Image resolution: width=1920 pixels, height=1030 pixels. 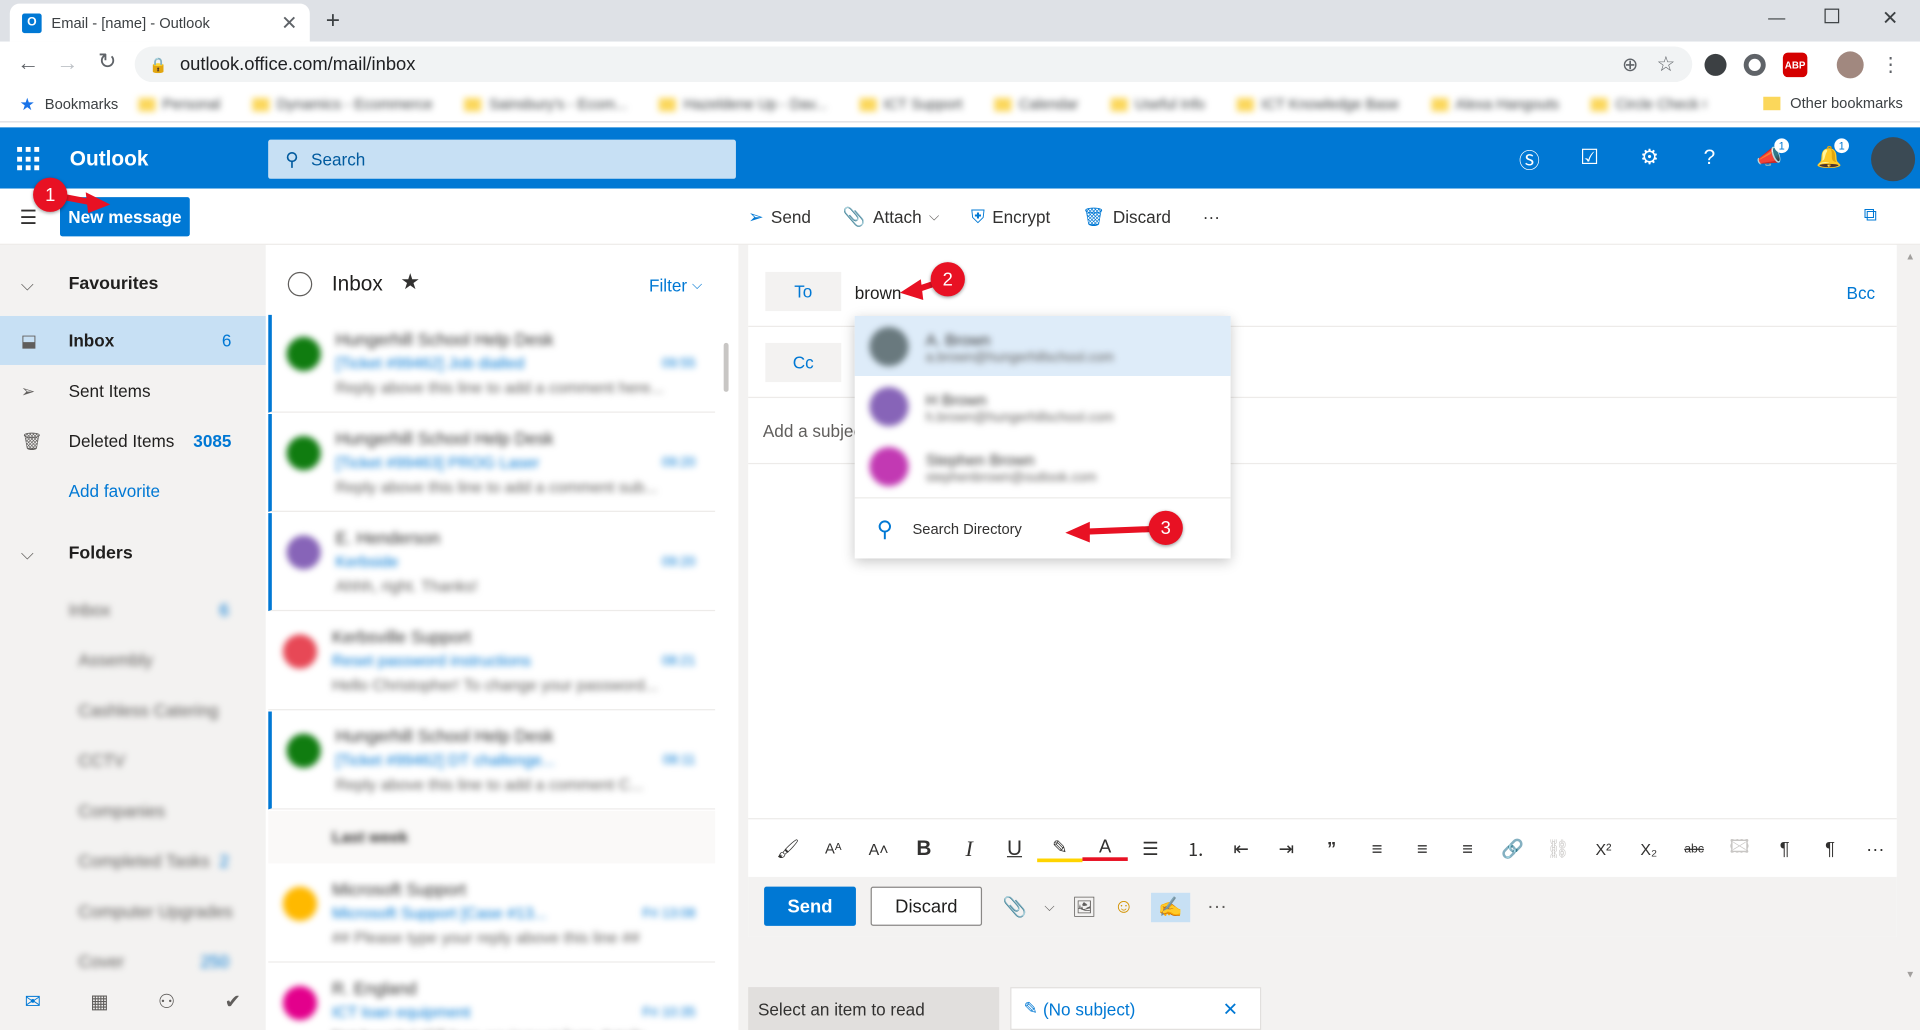 What do you see at coordinates (1630, 64) in the screenshot?
I see `add-icon: ⊕` at bounding box center [1630, 64].